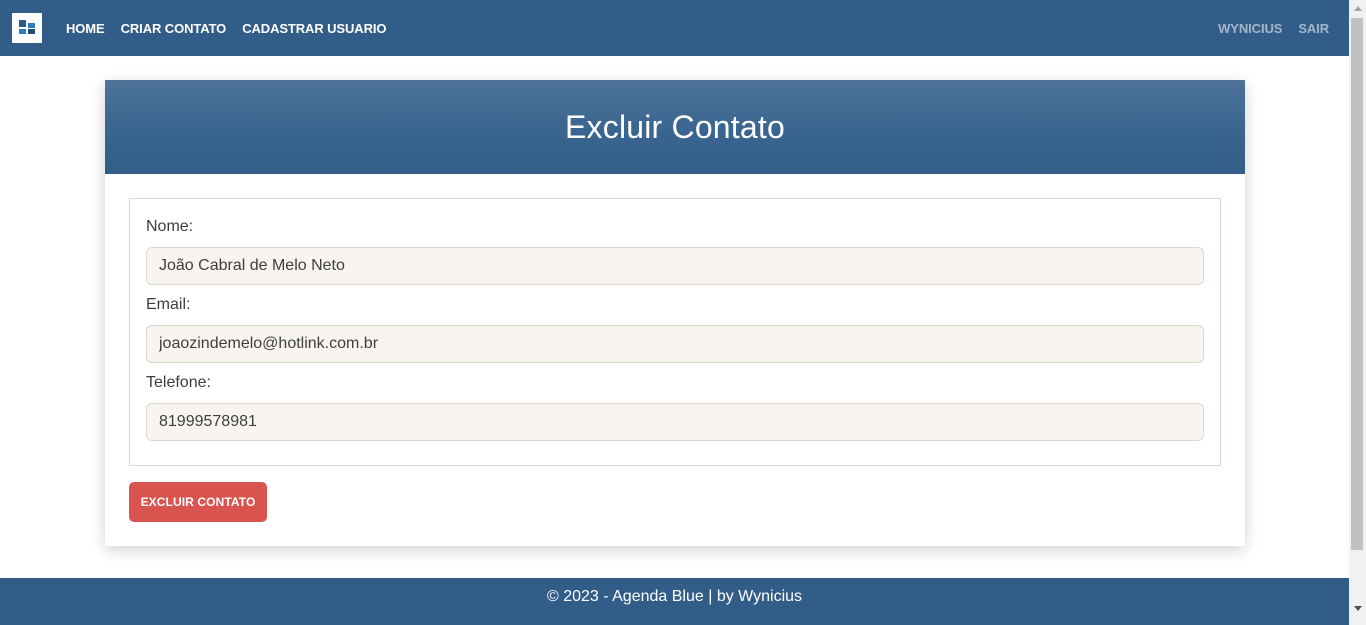 The image size is (1366, 625). What do you see at coordinates (85, 28) in the screenshot?
I see `nav-home-link: HOME` at bounding box center [85, 28].